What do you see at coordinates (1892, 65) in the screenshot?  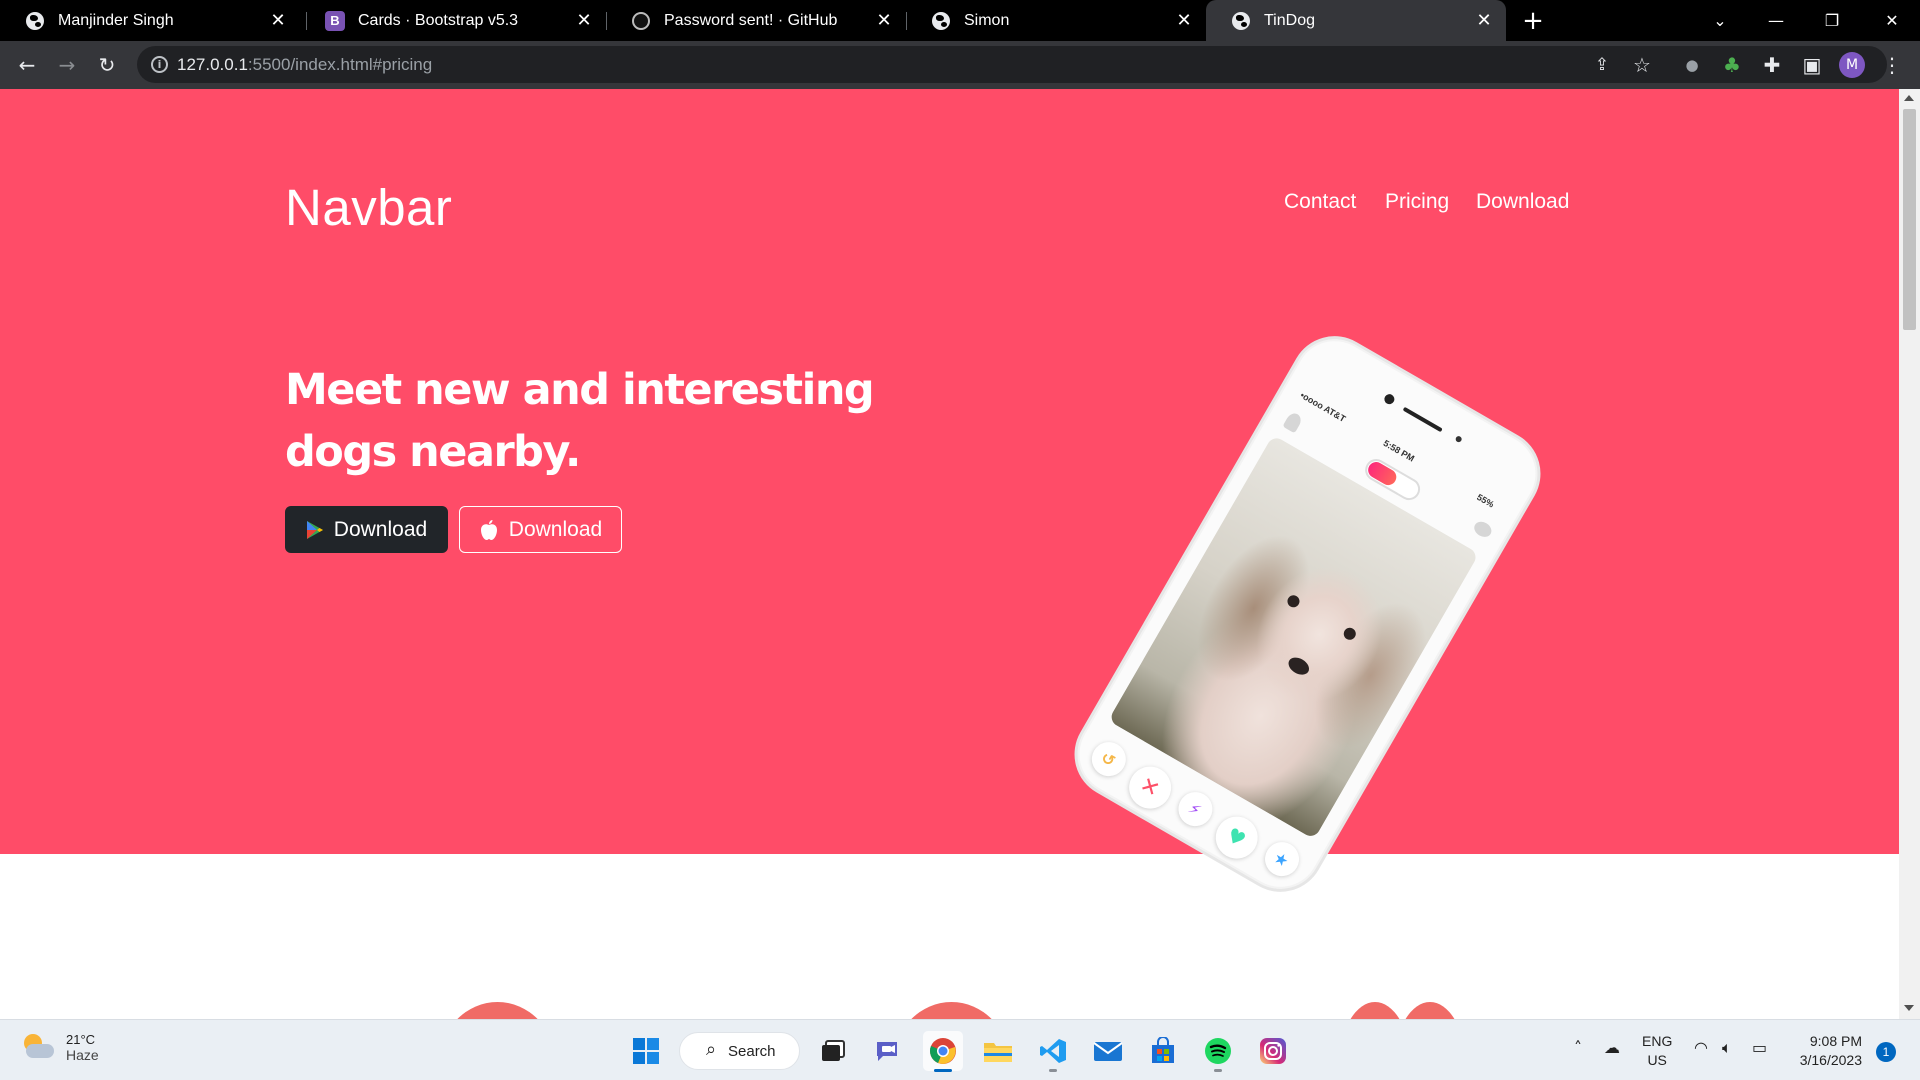 I see `menu-kebab-icon: ⋮` at bounding box center [1892, 65].